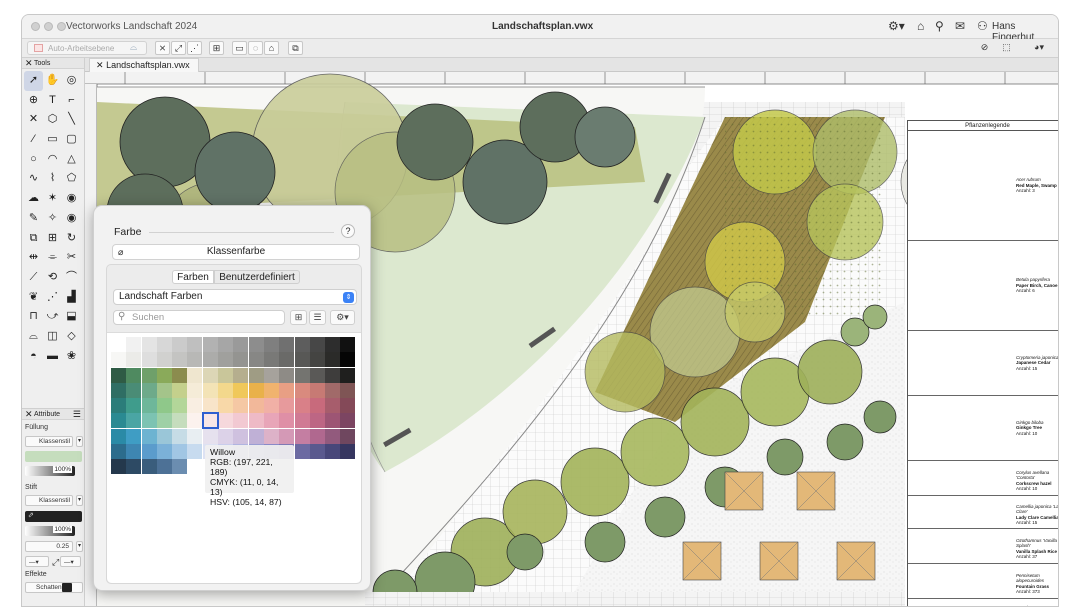 The height and width of the screenshot is (607, 1079). What do you see at coordinates (33, 258) in the screenshot?
I see `mirror-icon: ⇹` at bounding box center [33, 258].